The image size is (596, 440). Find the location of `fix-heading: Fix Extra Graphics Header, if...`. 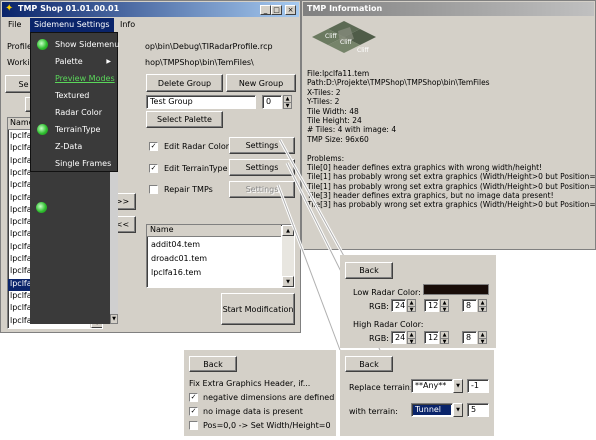

fix-heading: Fix Extra Graphics Header, if... is located at coordinates (250, 383).